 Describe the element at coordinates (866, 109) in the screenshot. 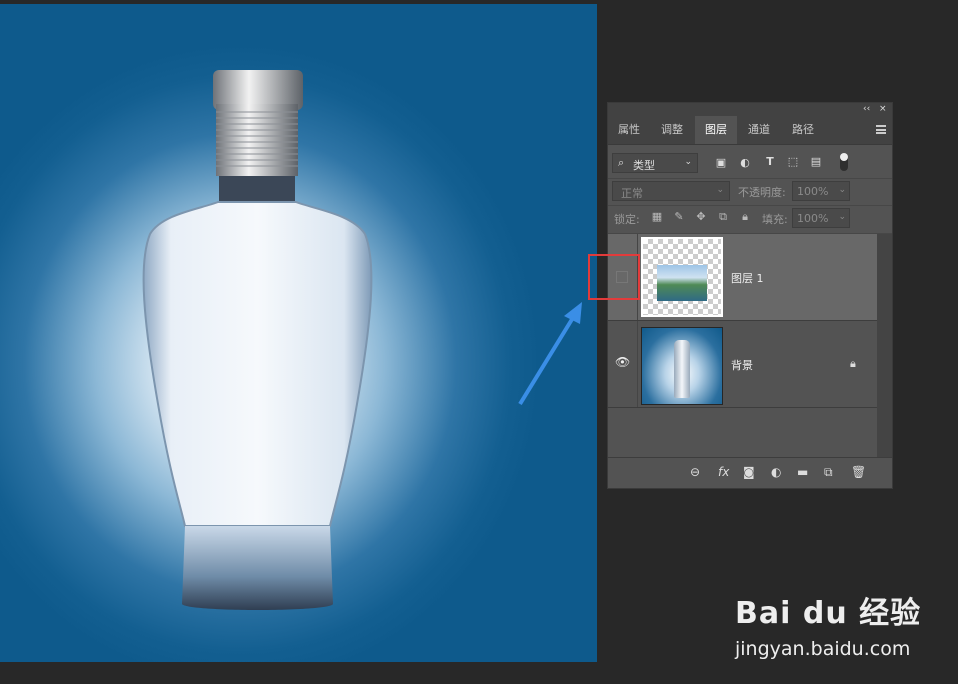

I see `collapse-icon: ‹‹` at that location.